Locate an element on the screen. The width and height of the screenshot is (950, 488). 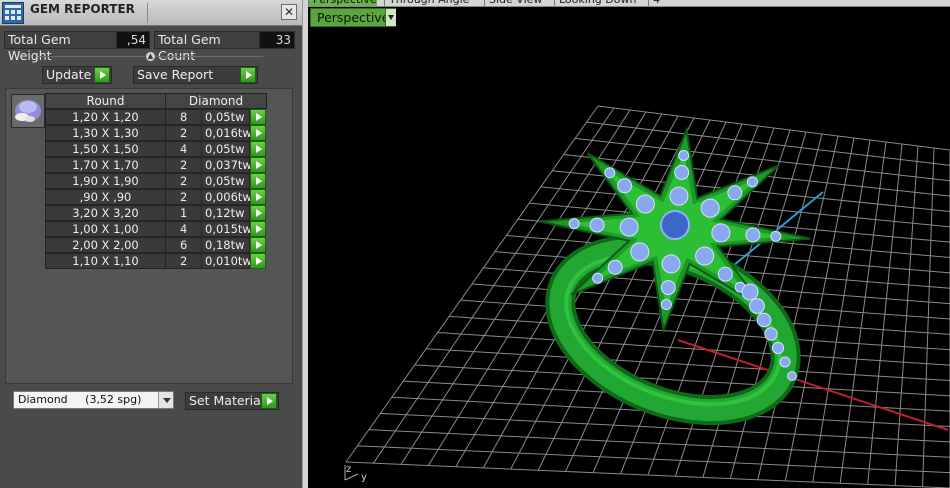
material-select: Diamond (3,52 spg) is located at coordinates (93, 400).